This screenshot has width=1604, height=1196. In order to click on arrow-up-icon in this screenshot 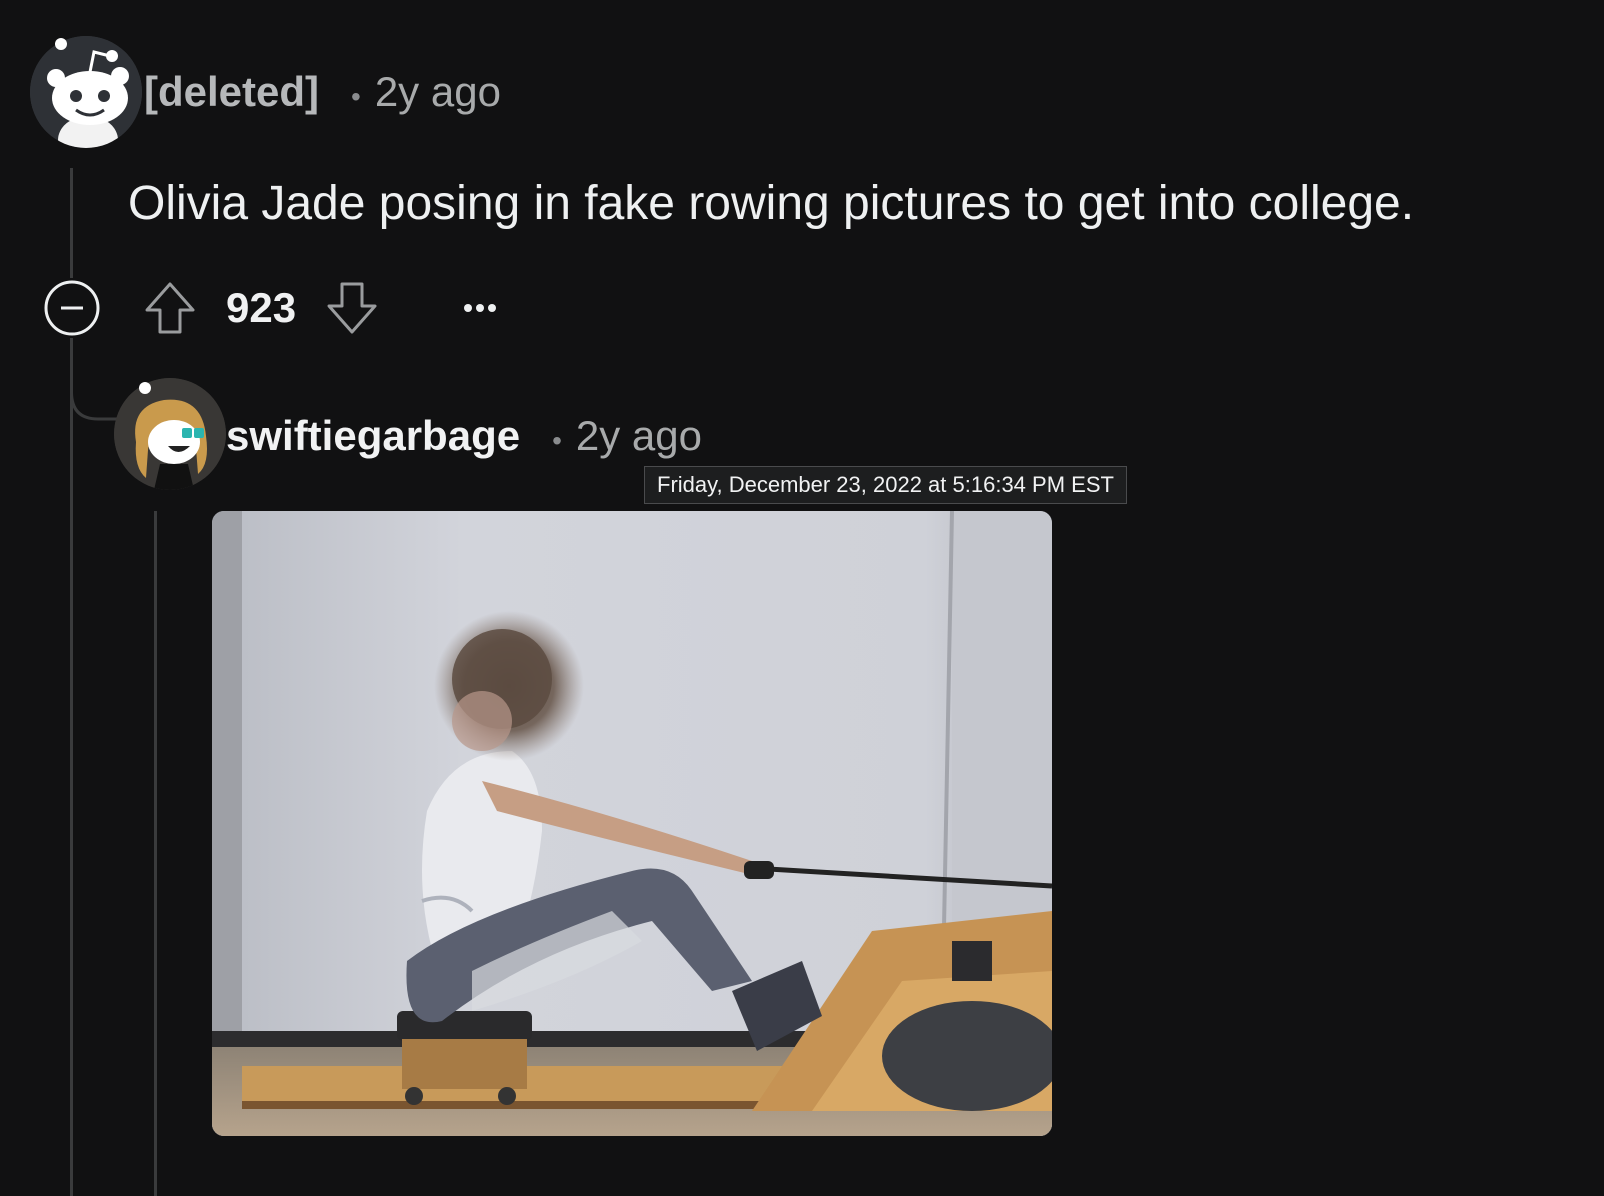, I will do `click(170, 308)`.